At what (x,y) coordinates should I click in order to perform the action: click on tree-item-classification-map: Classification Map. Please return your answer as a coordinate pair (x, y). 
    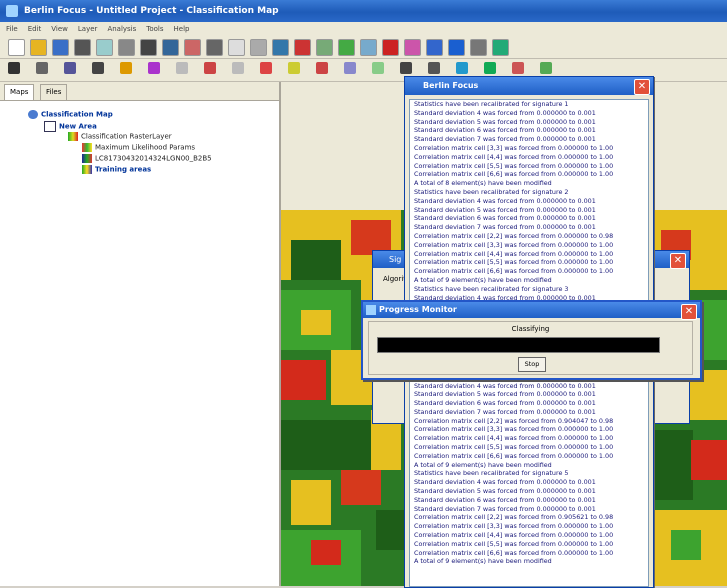
    Looking at the image, I should click on (70, 114).